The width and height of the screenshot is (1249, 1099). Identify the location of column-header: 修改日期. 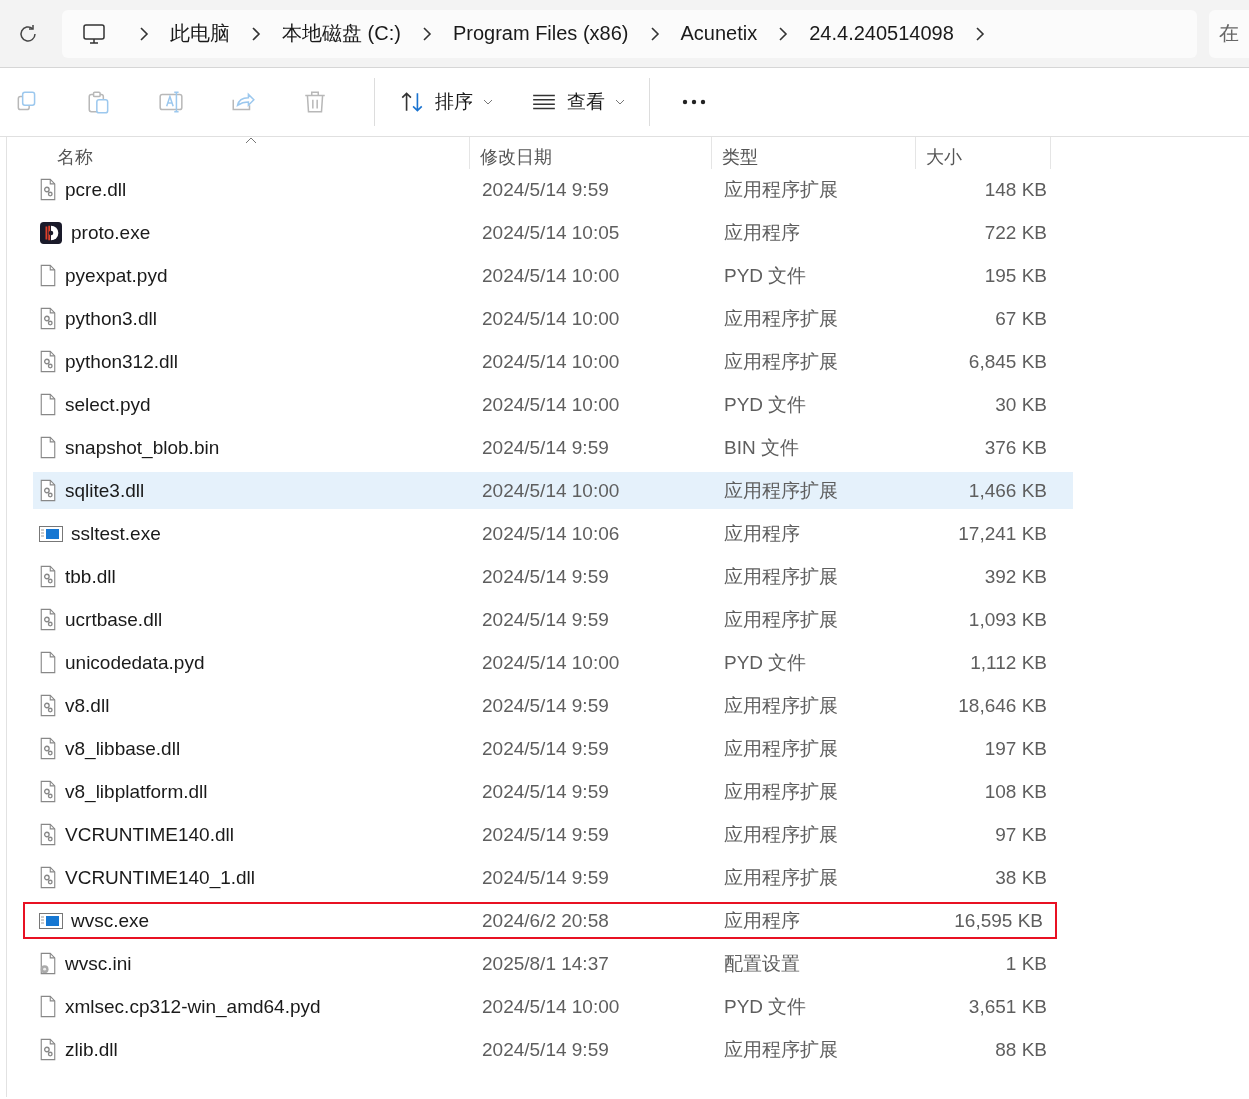
(591, 153).